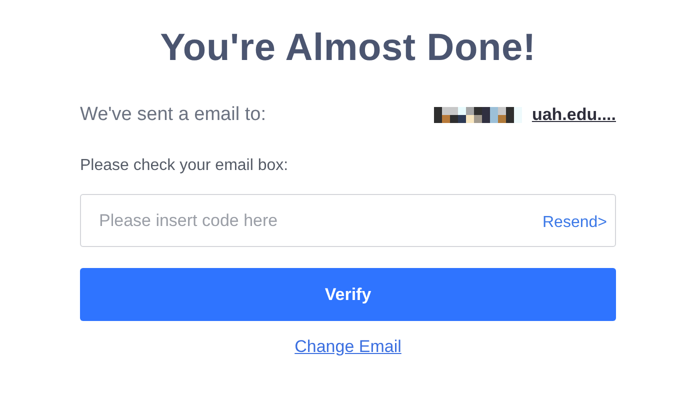 The width and height of the screenshot is (696, 408). What do you see at coordinates (348, 220) in the screenshot?
I see `code-field: Please insert code here Resend>` at bounding box center [348, 220].